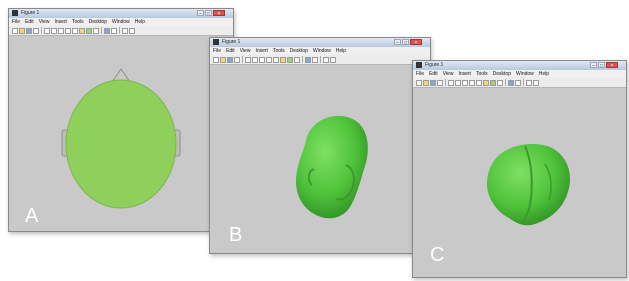  What do you see at coordinates (121, 144) in the screenshot?
I see `head-surface` at bounding box center [121, 144].